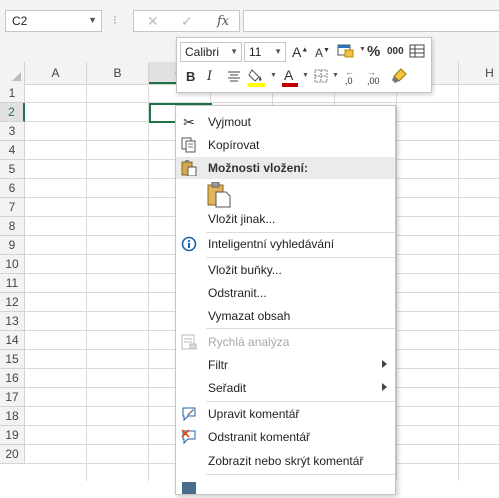 Image resolution: width=499 pixels, height=498 pixels. What do you see at coordinates (12, 245) in the screenshot?
I see `row-header-9: 9` at bounding box center [12, 245].